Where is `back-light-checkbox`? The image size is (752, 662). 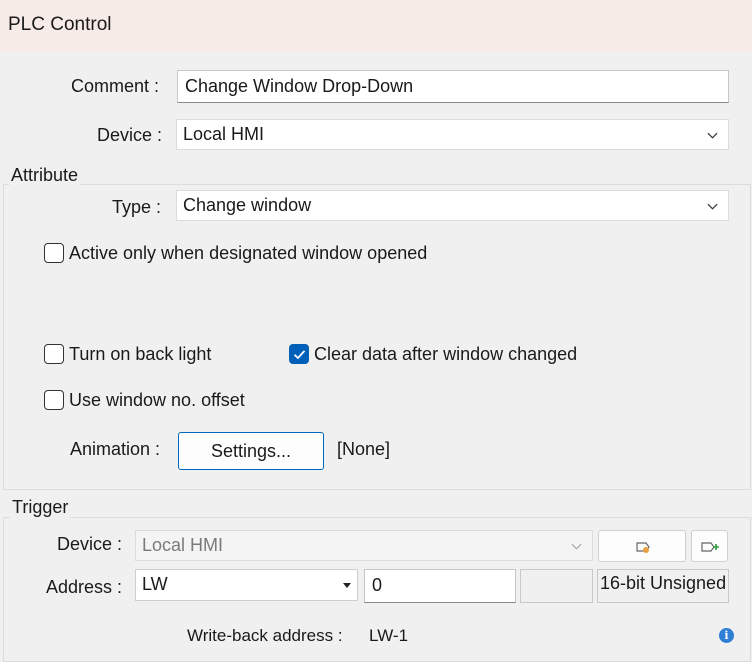 back-light-checkbox is located at coordinates (54, 354).